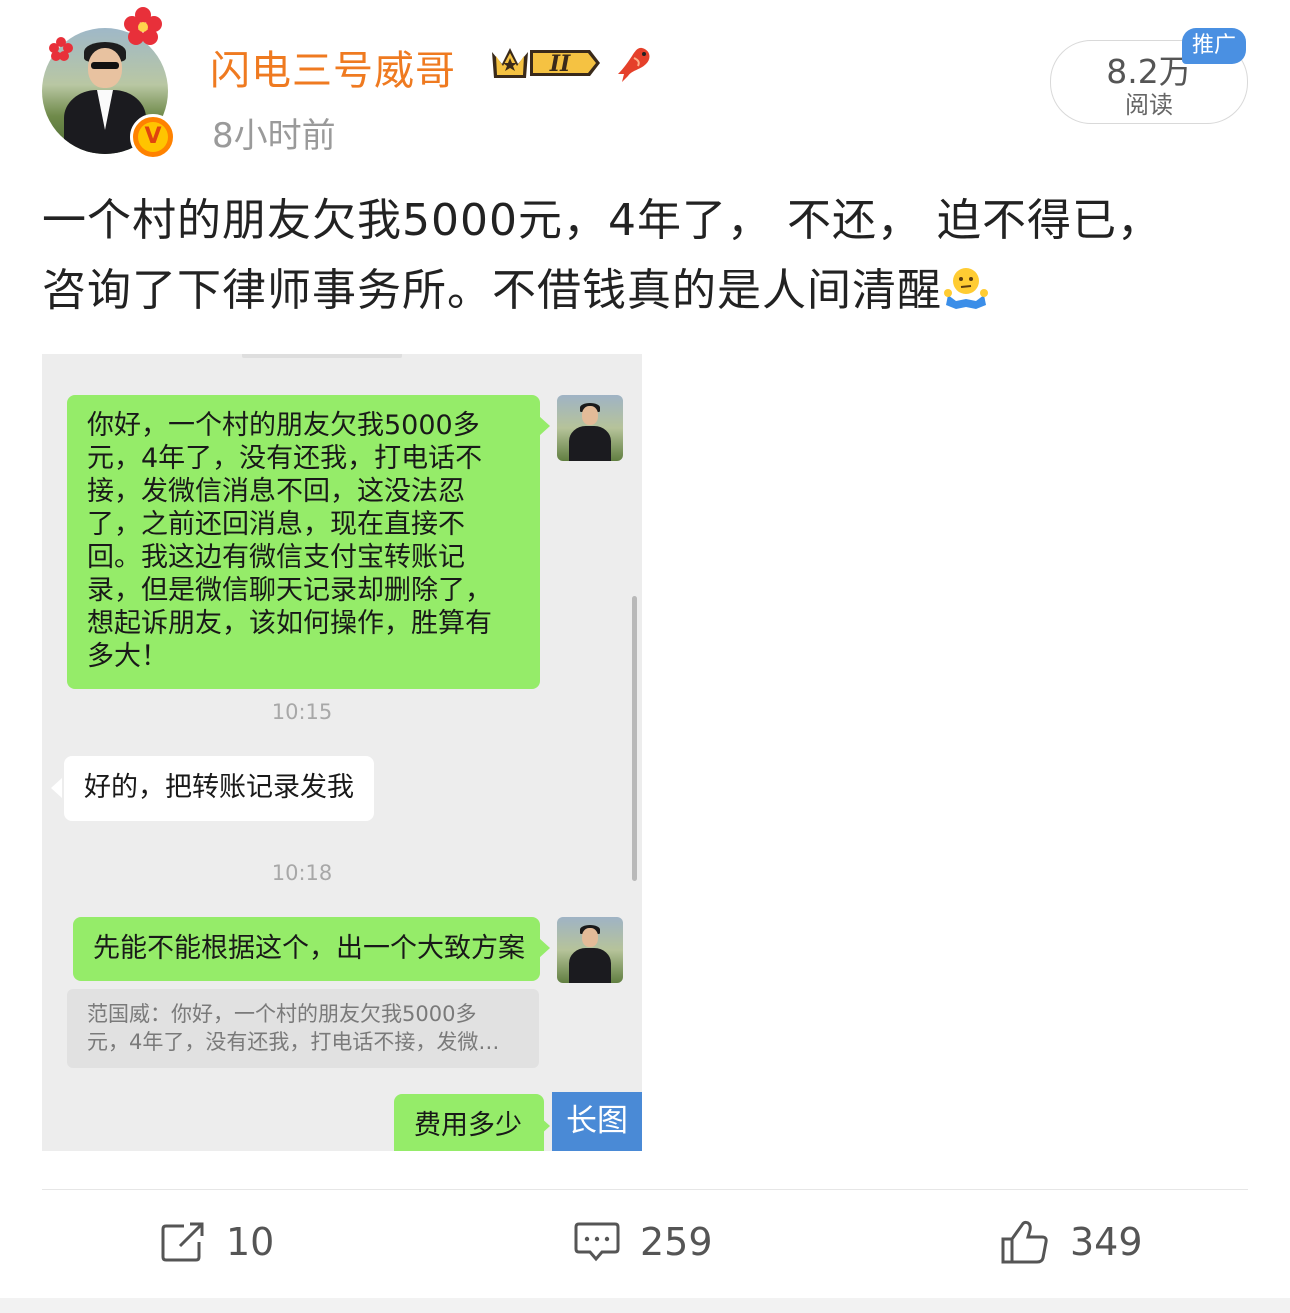 Image resolution: width=1290 pixels, height=1313 pixels. What do you see at coordinates (492, 290) in the screenshot?
I see `post-text-line: 咨询了下律师事务所。不借钱真的是人间清醒` at bounding box center [492, 290].